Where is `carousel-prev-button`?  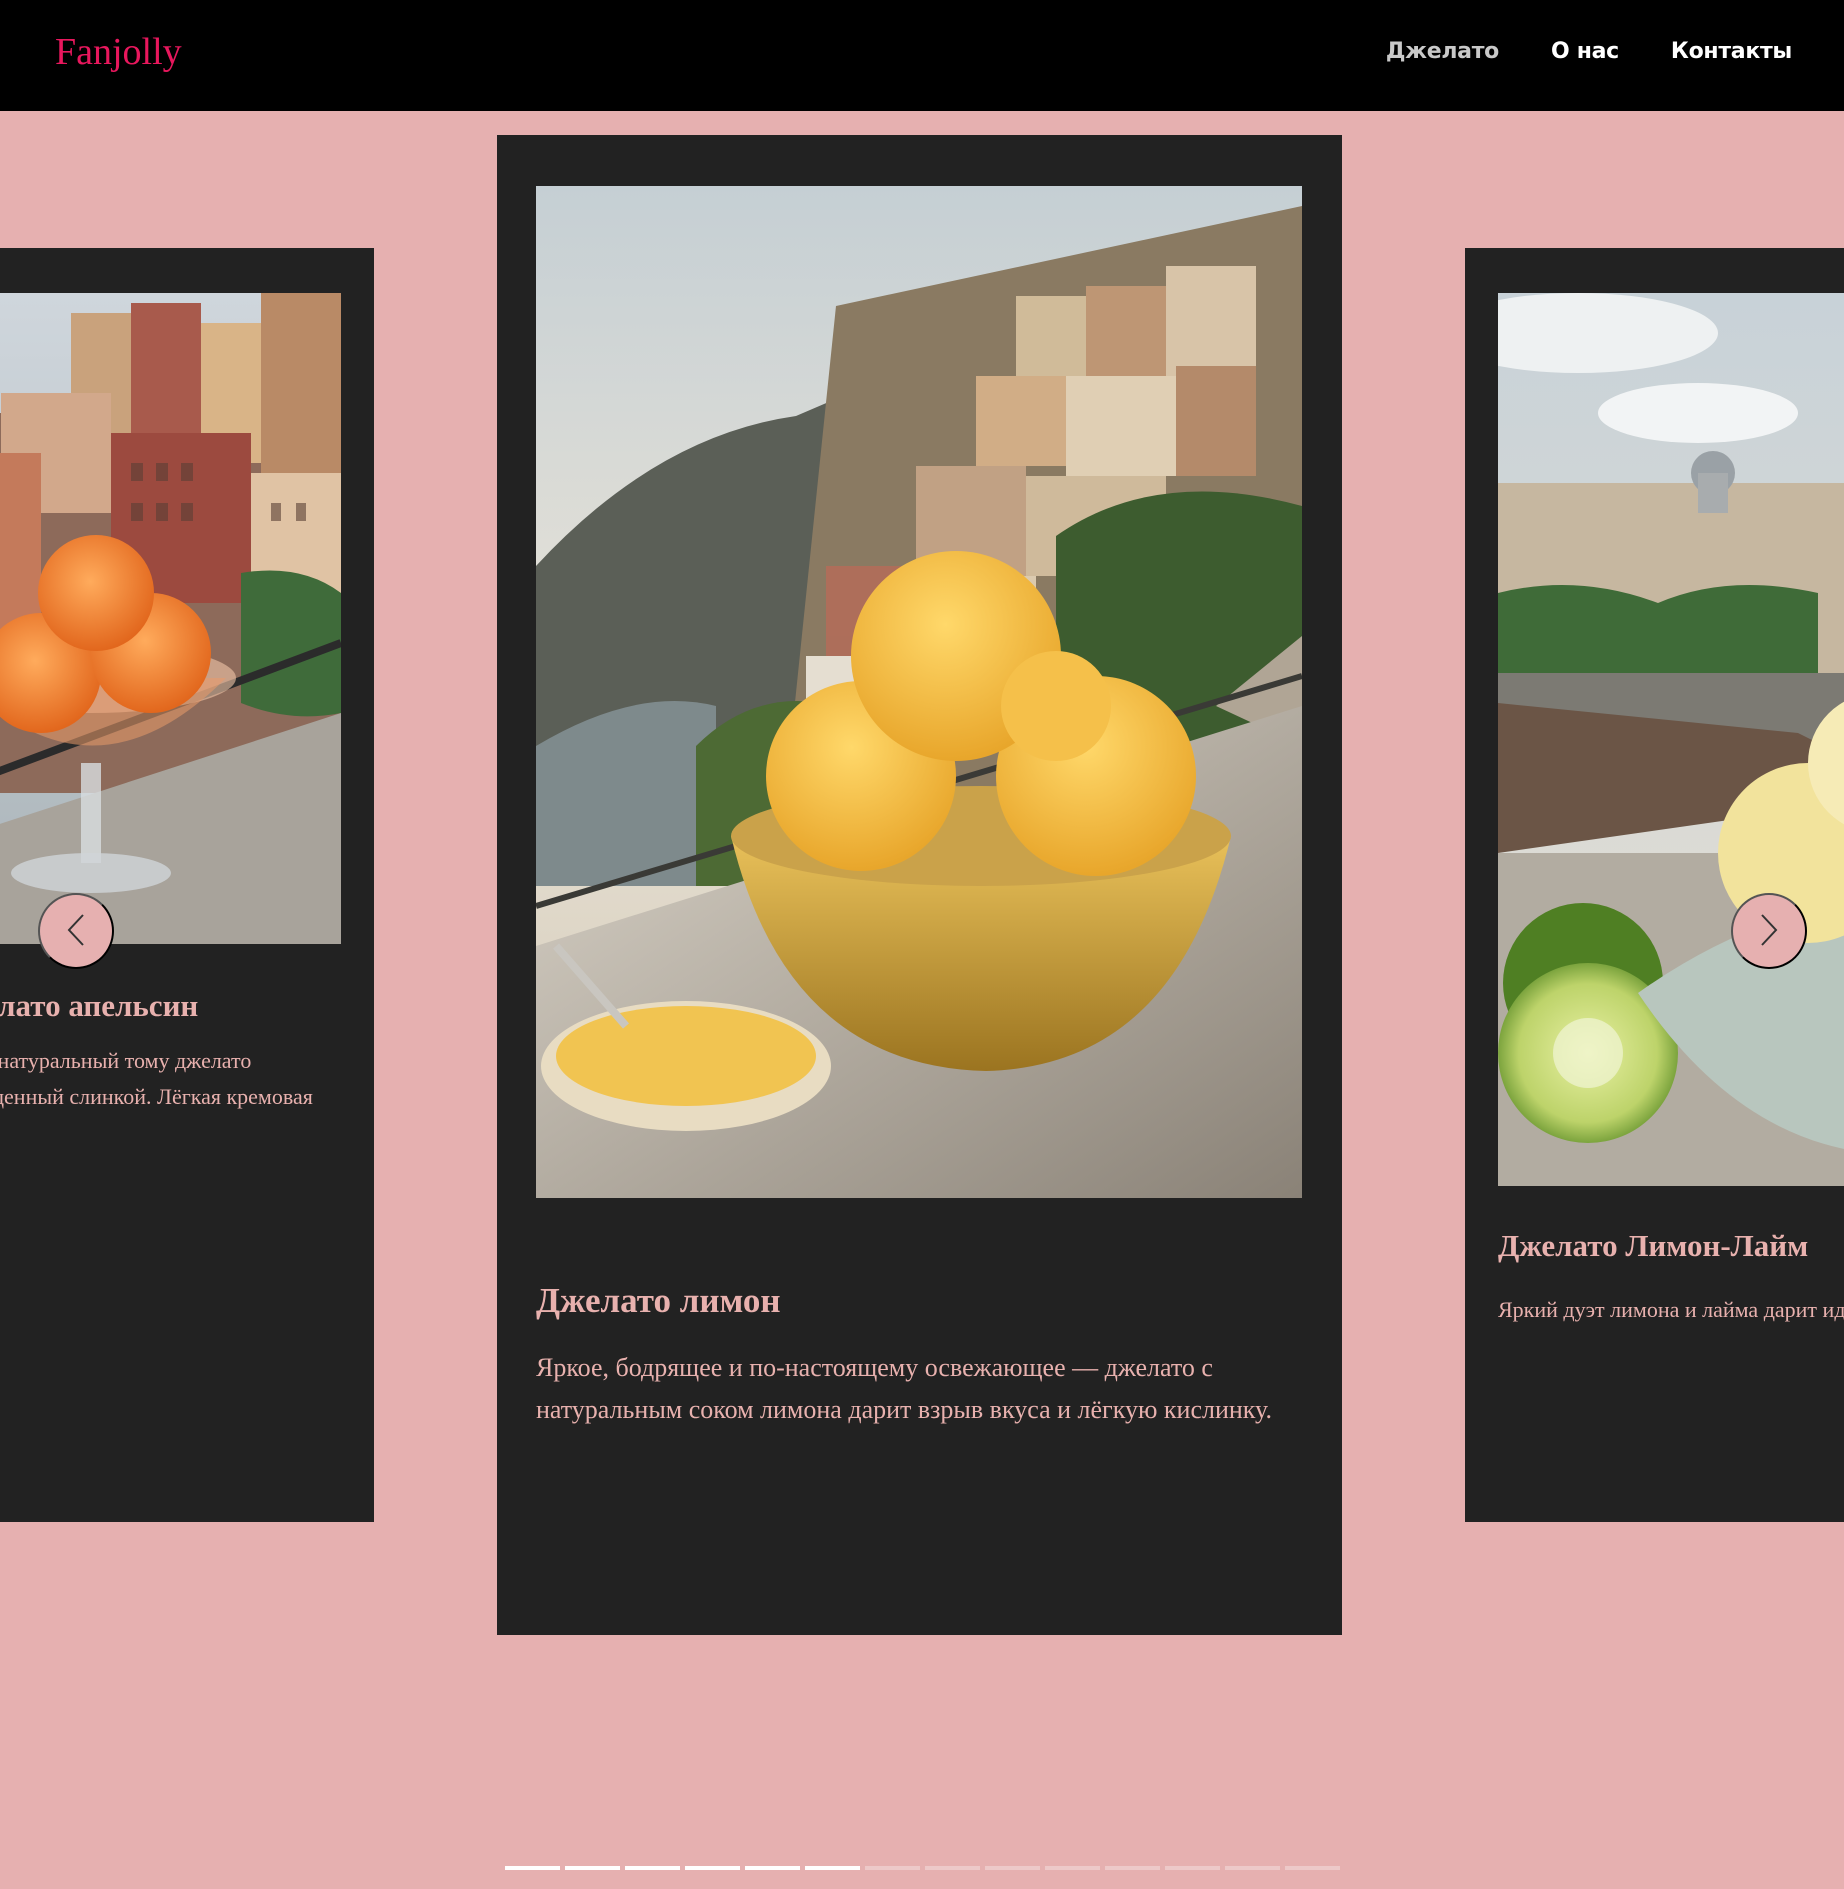 carousel-prev-button is located at coordinates (76, 931).